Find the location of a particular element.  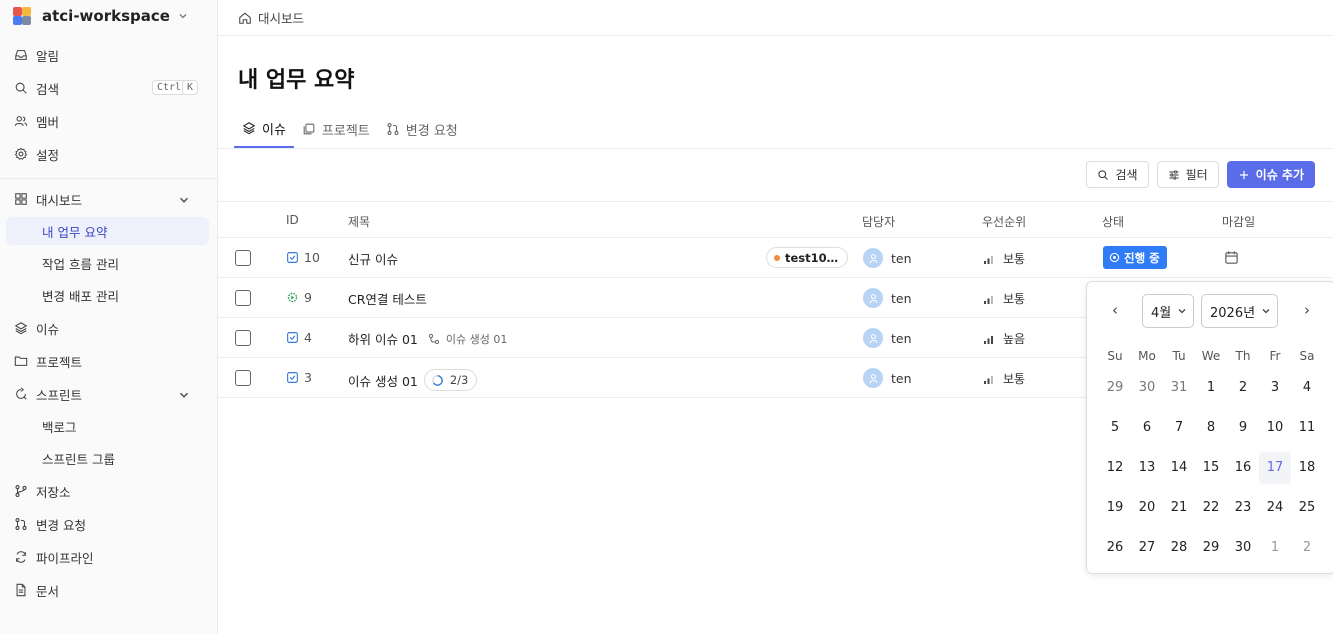

sidebar-item-my-work-summary: 내 업무 요약 is located at coordinates (107, 231).